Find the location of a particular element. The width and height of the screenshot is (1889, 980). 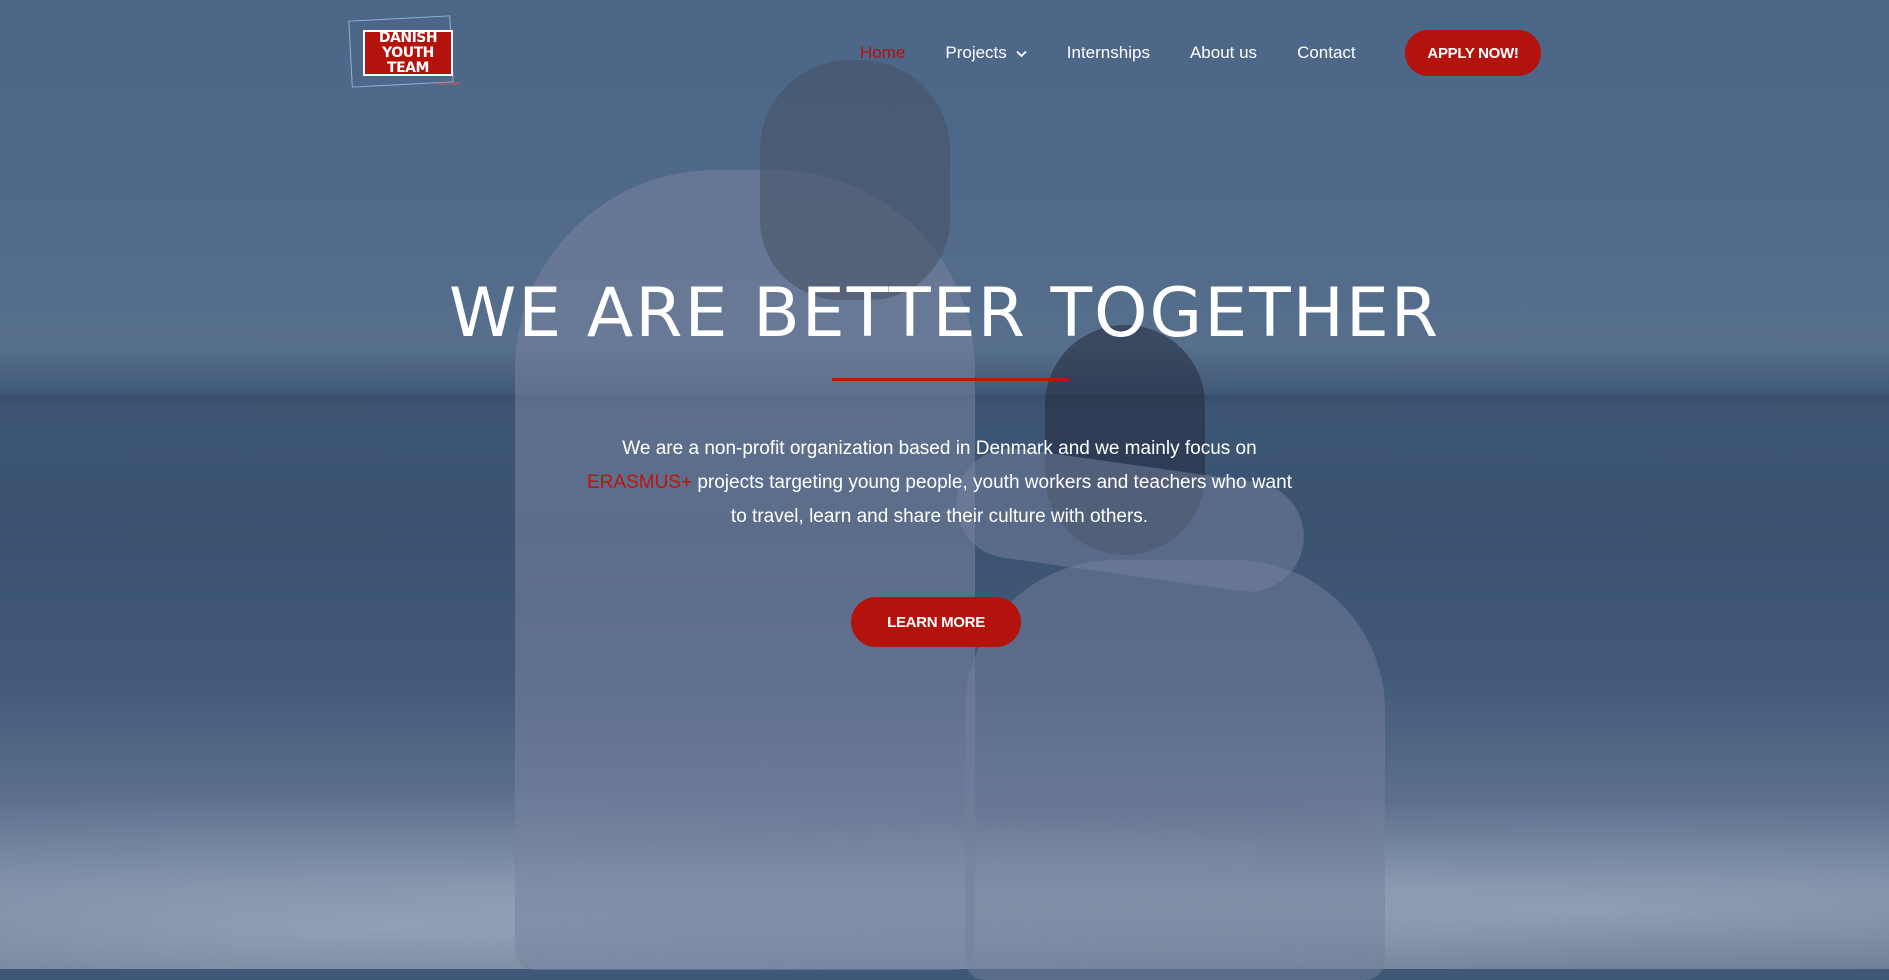

nav-item-about-us: About us is located at coordinates (1223, 53).